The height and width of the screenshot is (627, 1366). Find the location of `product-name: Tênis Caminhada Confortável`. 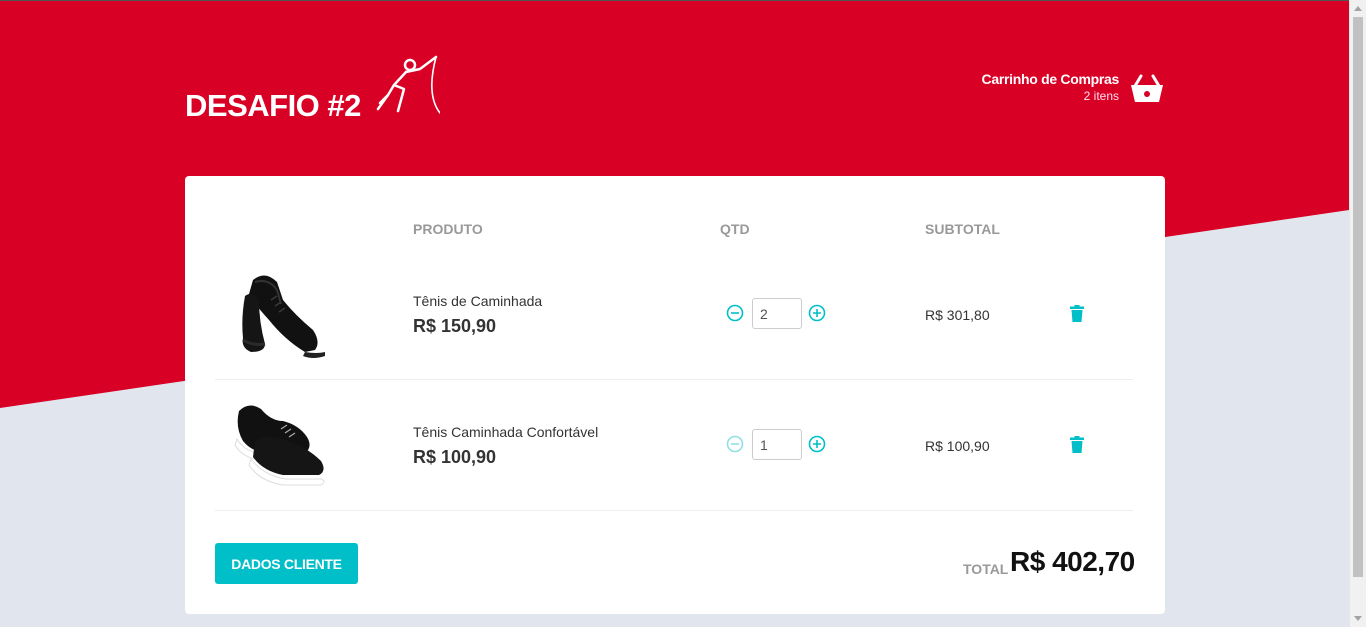

product-name: Tênis Caminhada Confortável is located at coordinates (506, 432).